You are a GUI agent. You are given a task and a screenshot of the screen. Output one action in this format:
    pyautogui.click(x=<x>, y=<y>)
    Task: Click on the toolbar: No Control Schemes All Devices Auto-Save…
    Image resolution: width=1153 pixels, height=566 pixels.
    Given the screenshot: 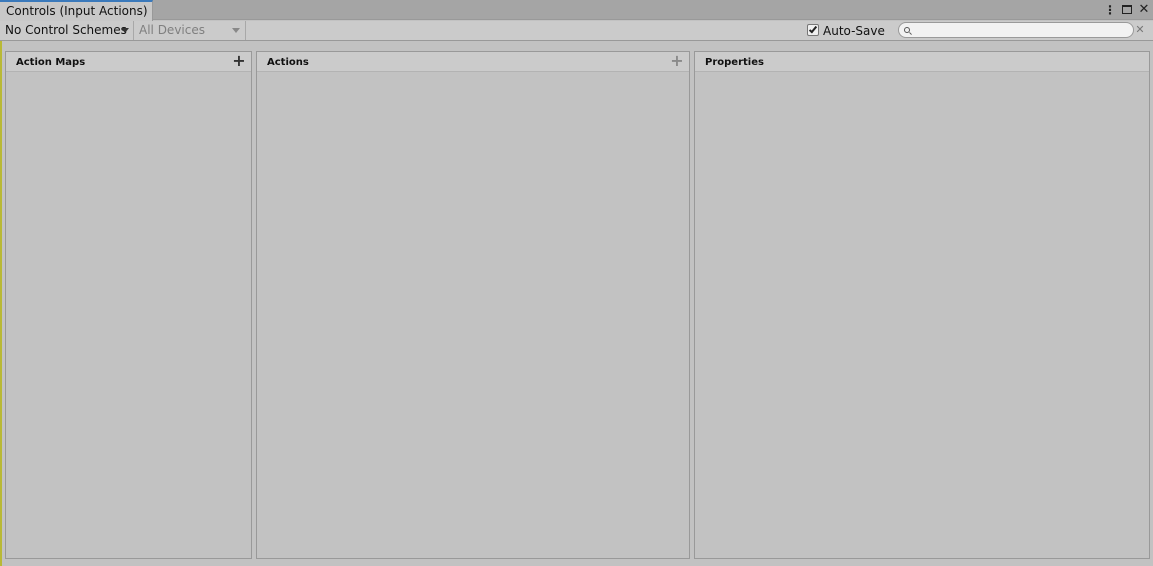 What is the action you would take?
    pyautogui.click(x=576, y=31)
    